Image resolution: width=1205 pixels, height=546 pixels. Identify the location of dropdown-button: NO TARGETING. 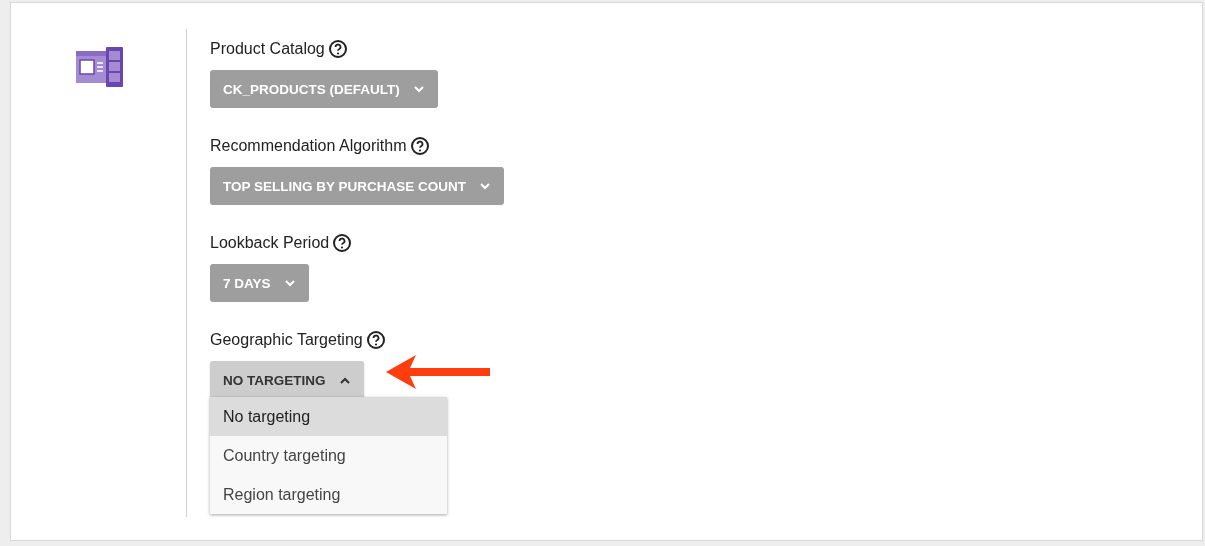
(287, 380).